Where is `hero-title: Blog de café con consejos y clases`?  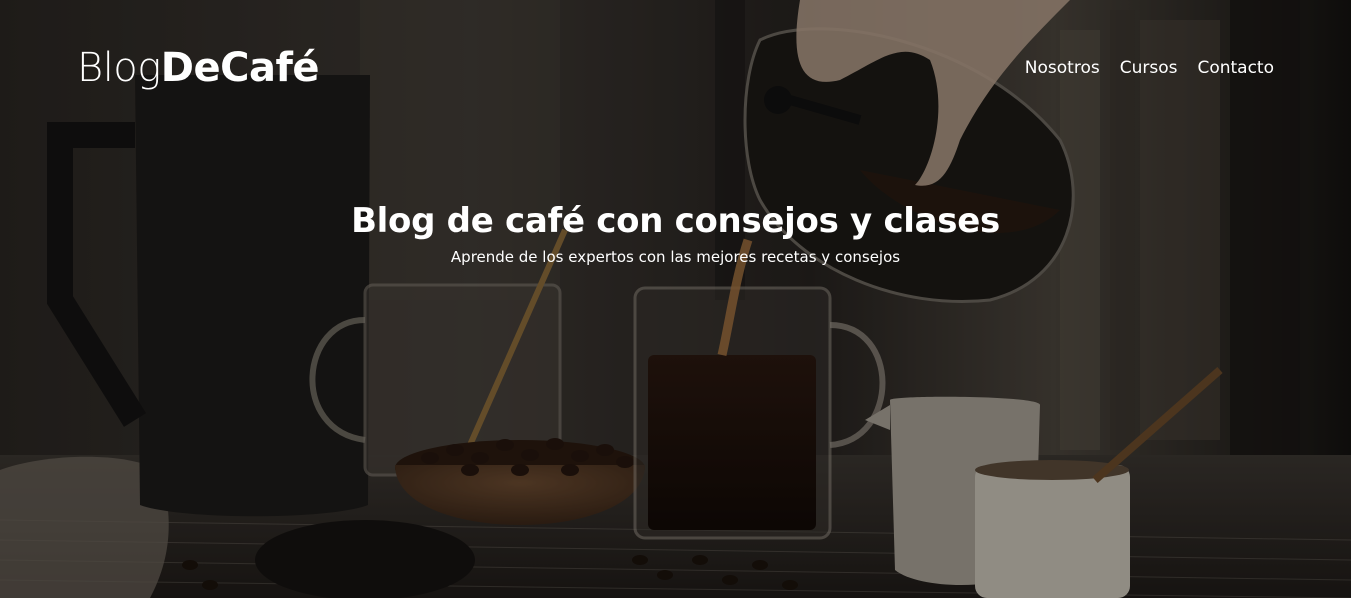
hero-title: Blog de café con consejos y clases is located at coordinates (675, 221).